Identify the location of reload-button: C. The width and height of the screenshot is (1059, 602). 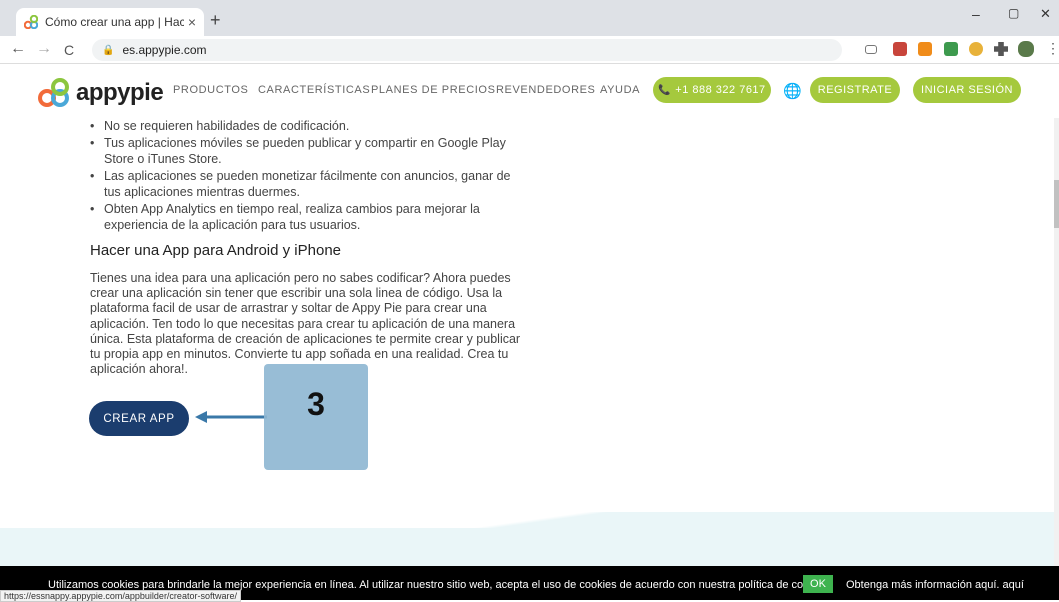
(69, 50).